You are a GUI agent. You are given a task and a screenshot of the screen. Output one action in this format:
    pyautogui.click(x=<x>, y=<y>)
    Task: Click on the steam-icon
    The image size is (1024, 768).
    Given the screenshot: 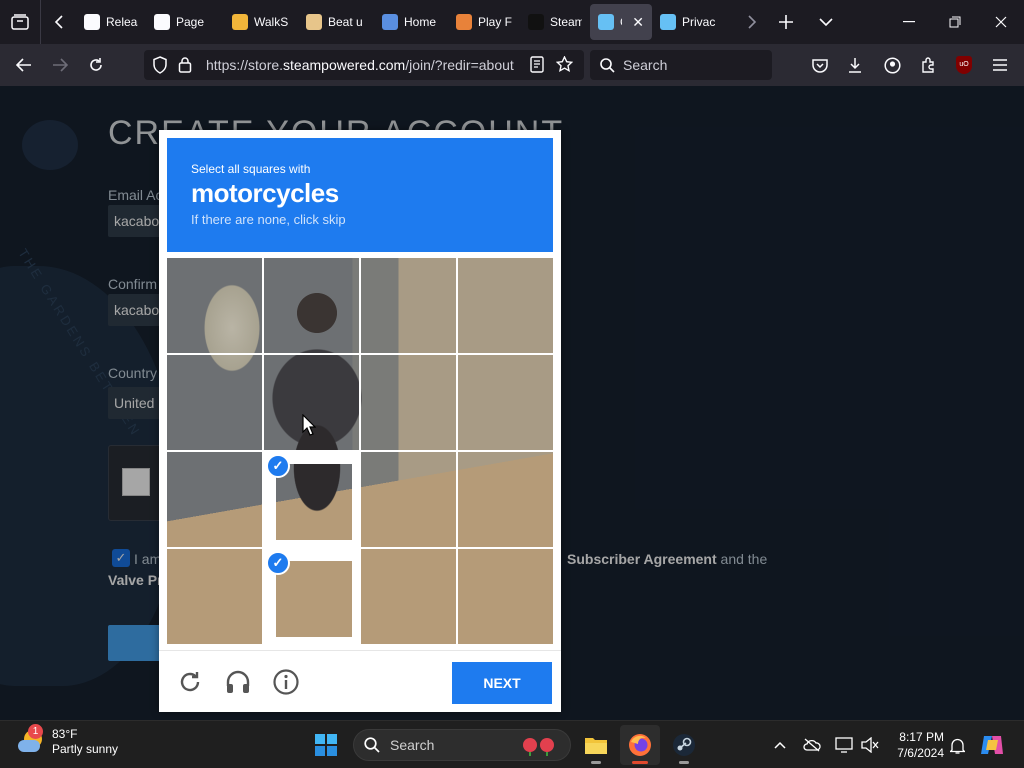 What is the action you would take?
    pyautogui.click(x=668, y=22)
    